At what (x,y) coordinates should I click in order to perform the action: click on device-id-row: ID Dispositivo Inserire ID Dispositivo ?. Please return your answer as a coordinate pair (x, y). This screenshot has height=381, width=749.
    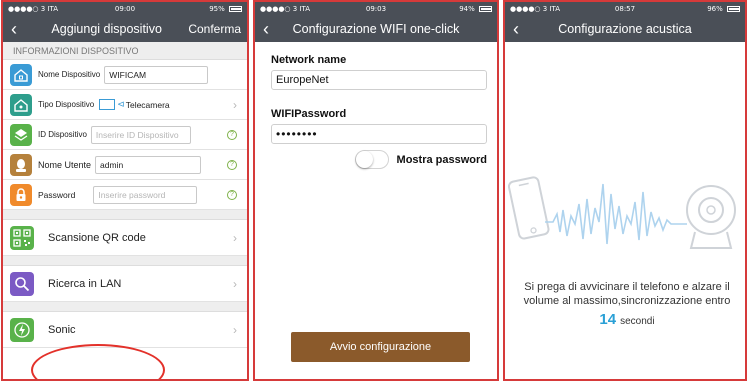
    Looking at the image, I should click on (125, 135).